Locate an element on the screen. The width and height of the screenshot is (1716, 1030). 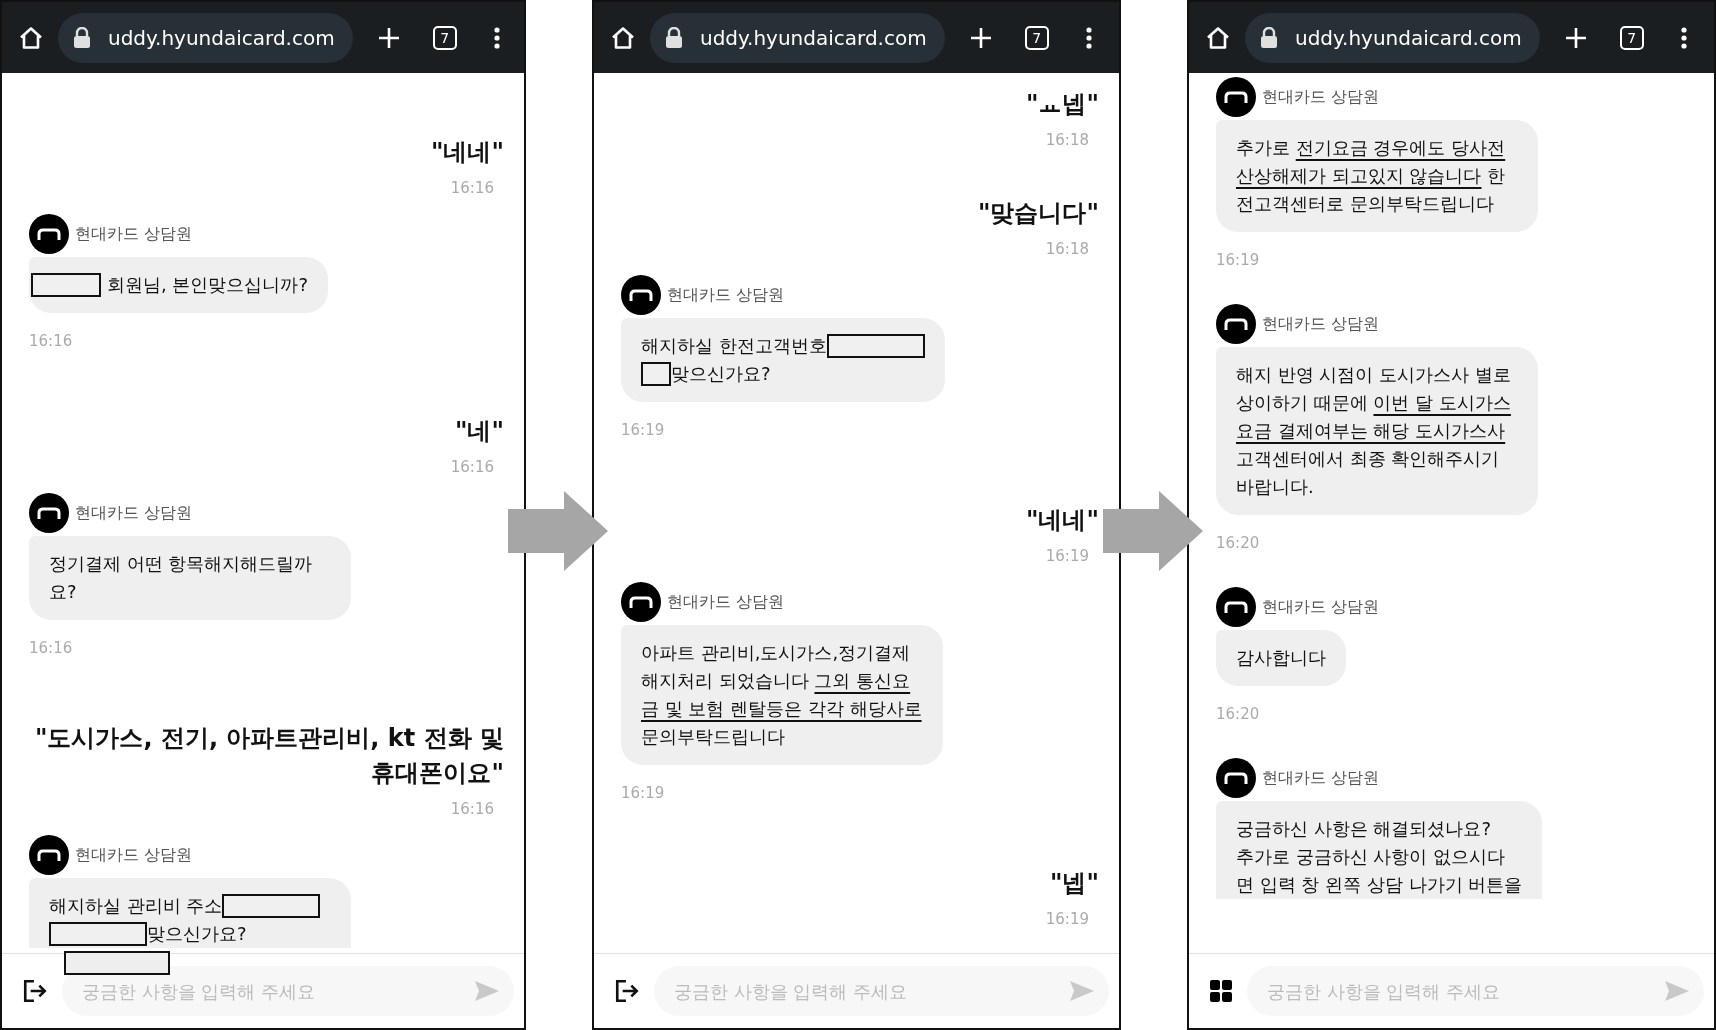
message-text: 아파트 관리비,도시가스,정기결제 해지처리 되었습니다 그외 통신요 금 및 보험 렌탈등은 각각 해당사로 문의부탁드립니다 is located at coordinates (782, 695).